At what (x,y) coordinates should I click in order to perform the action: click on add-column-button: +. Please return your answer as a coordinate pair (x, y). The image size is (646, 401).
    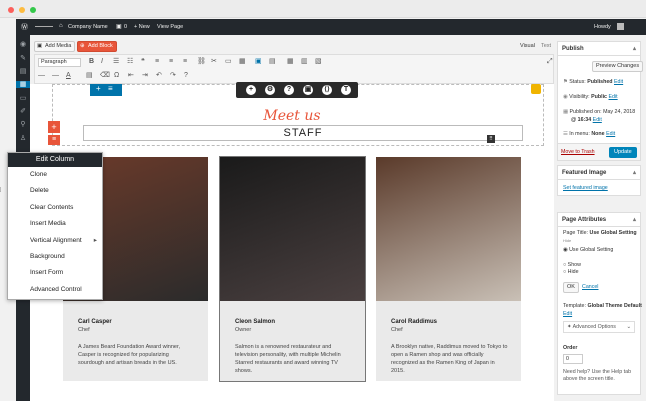
    Looking at the image, I should click on (54, 127).